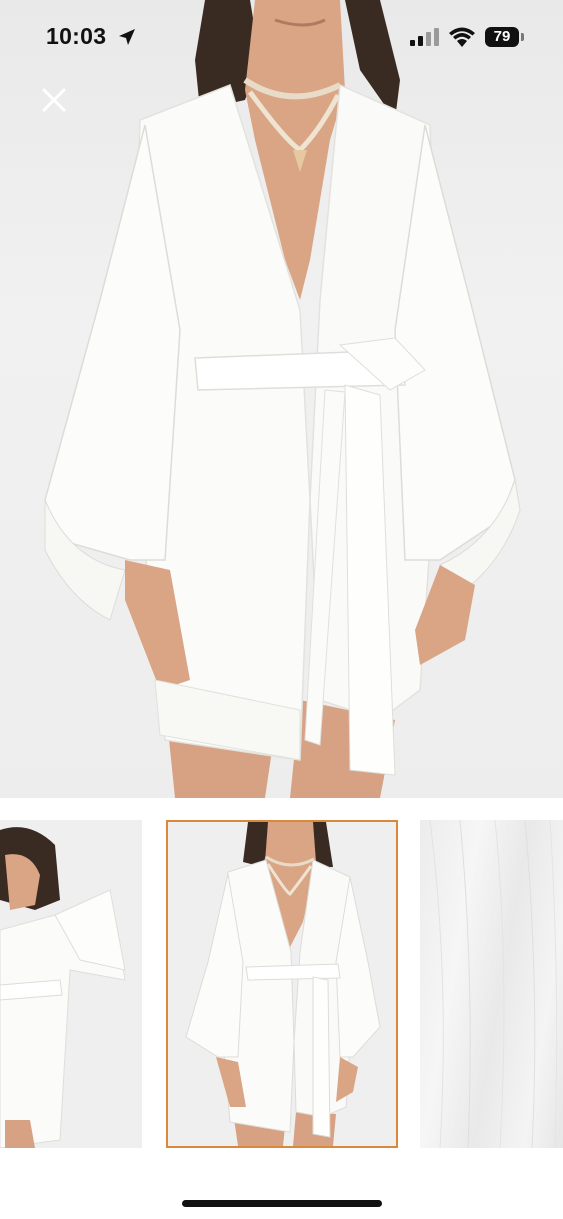  Describe the element at coordinates (127, 37) in the screenshot. I see `location-arrow-icon` at that location.